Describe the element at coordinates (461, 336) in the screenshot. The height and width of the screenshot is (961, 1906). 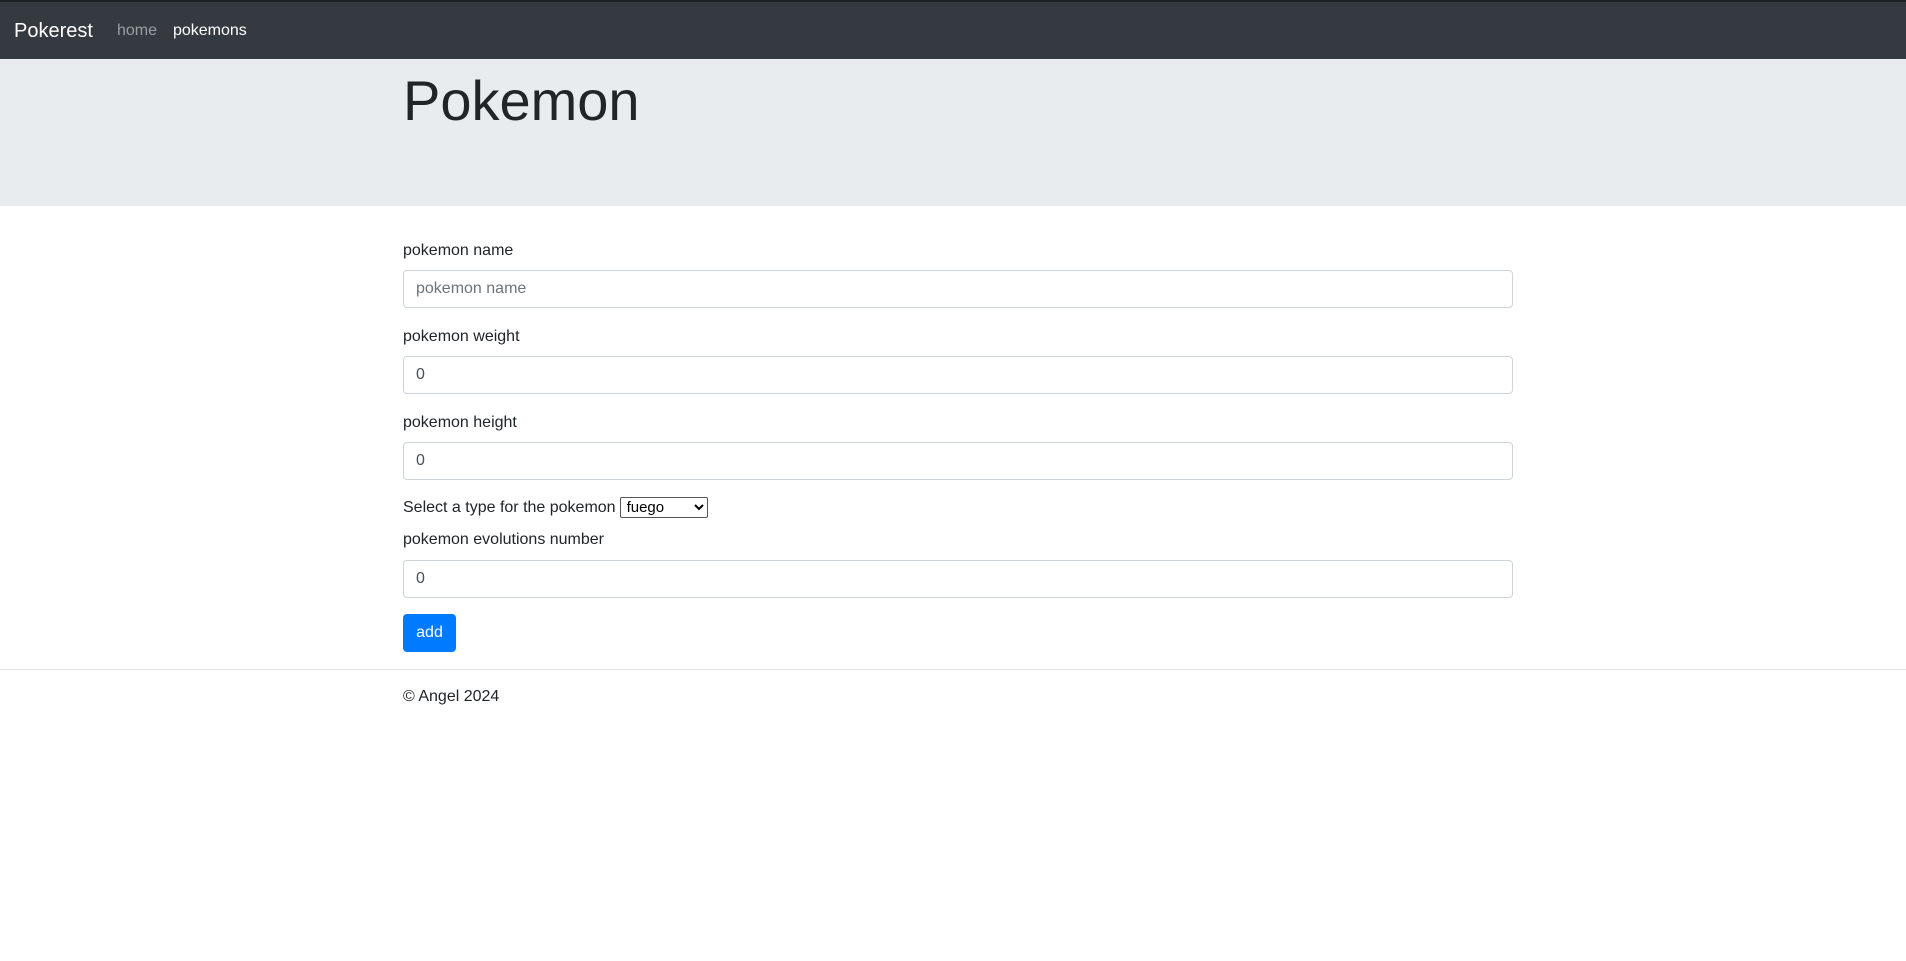
I see `pokemon-weight-label: pokemon weight` at that location.